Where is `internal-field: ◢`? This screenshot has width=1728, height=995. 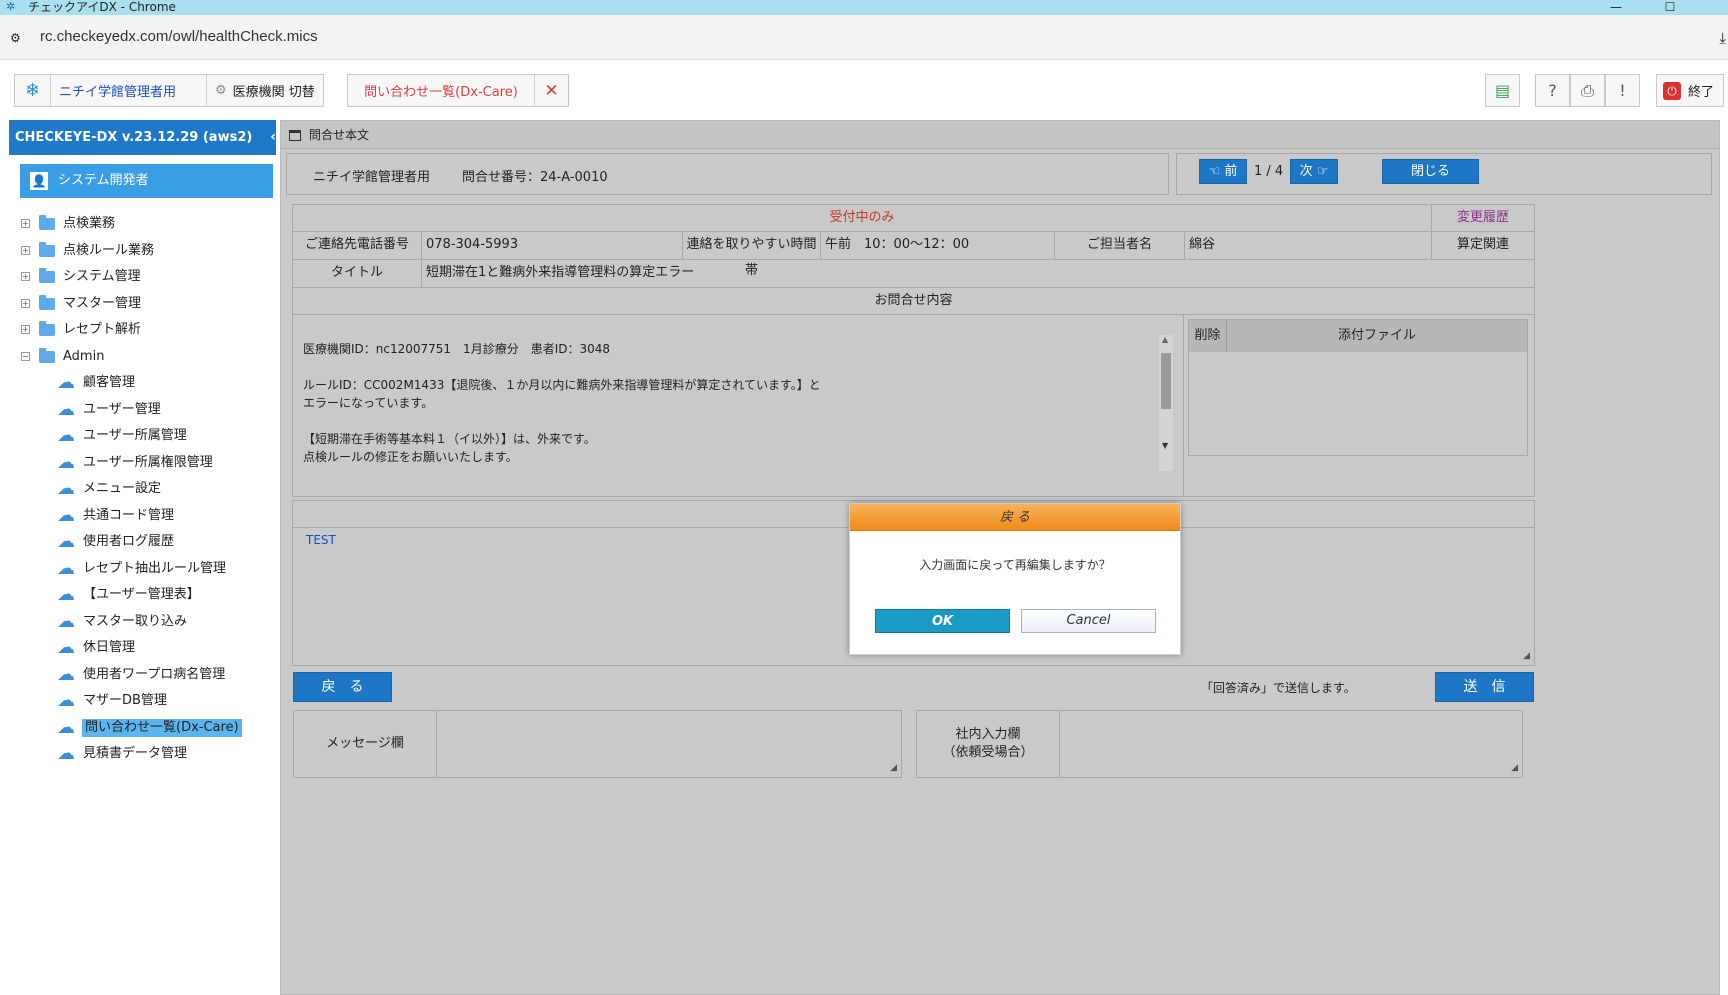 internal-field: ◢ is located at coordinates (1291, 744).